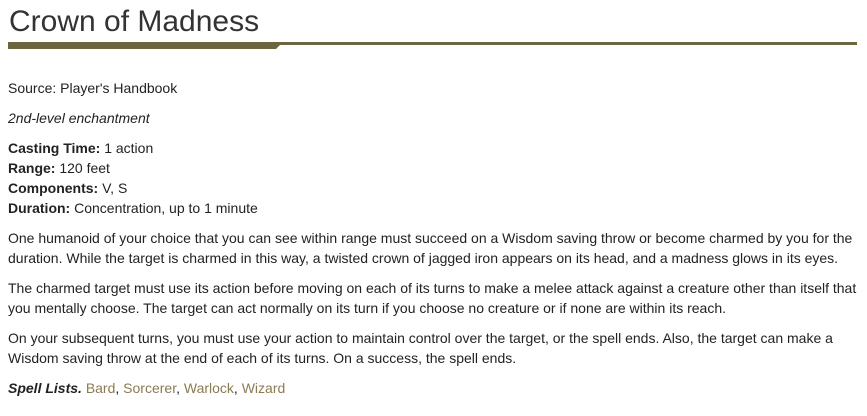  I want to click on title-underline, so click(433, 45).